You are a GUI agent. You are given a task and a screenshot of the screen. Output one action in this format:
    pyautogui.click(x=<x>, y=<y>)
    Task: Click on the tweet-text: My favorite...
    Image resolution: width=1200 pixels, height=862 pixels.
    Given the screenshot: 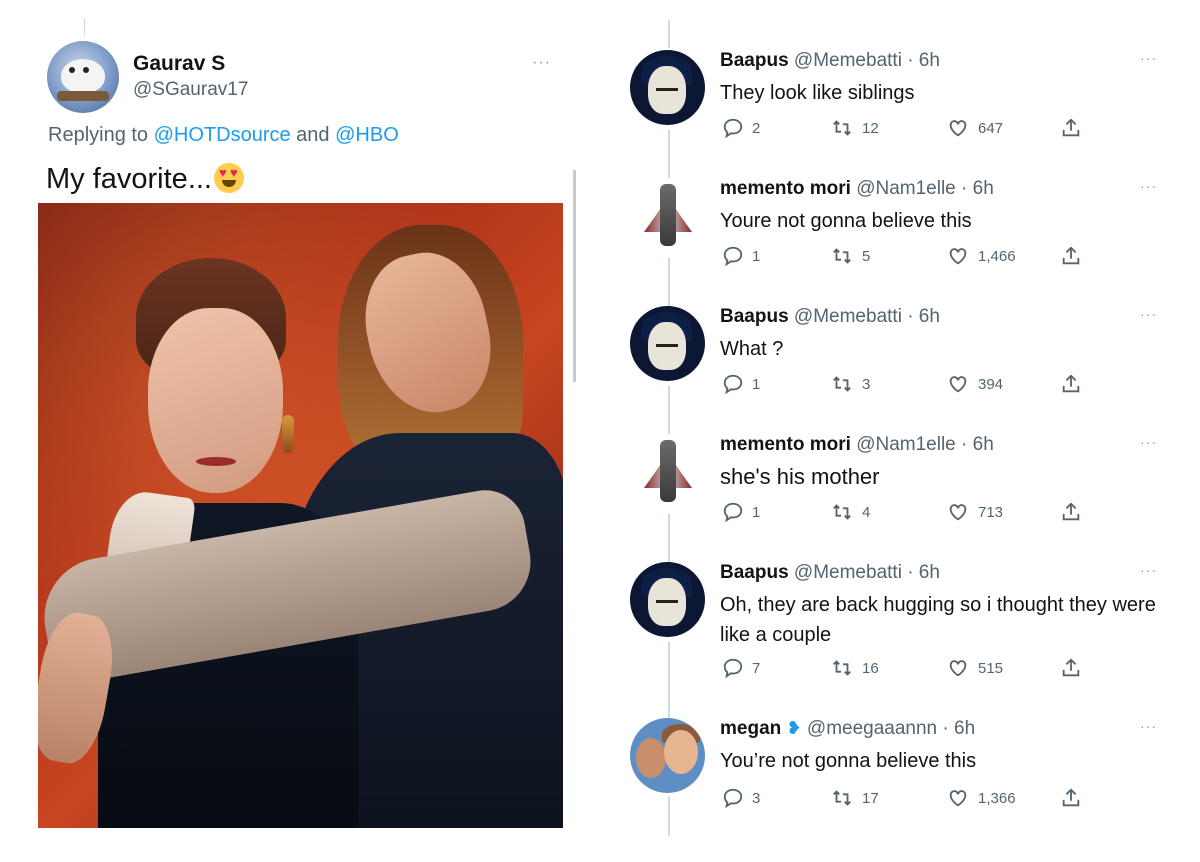 What is the action you would take?
    pyautogui.click(x=145, y=179)
    